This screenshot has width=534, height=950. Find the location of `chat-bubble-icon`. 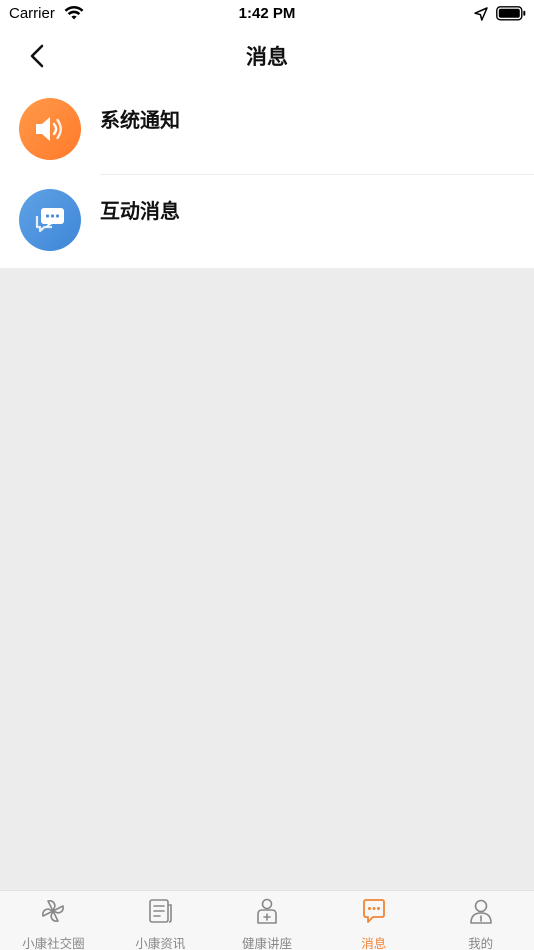

chat-bubble-icon is located at coordinates (49, 220).